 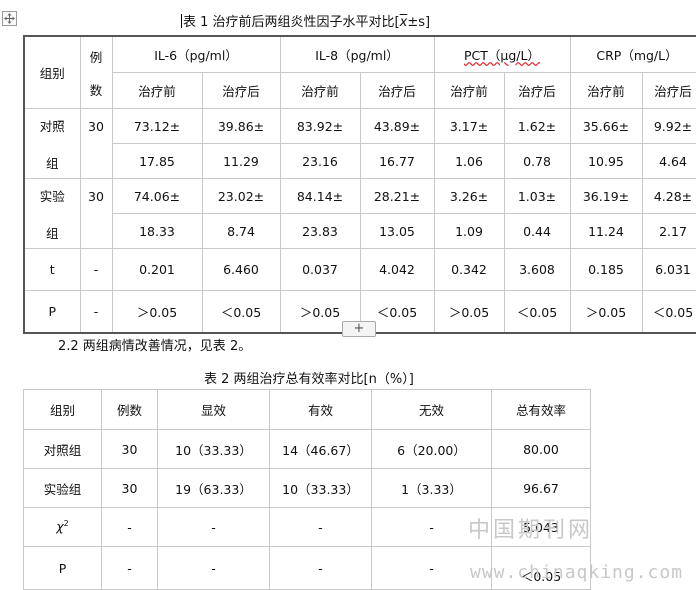 I want to click on value-cell: 10.95, so click(x=606, y=161).